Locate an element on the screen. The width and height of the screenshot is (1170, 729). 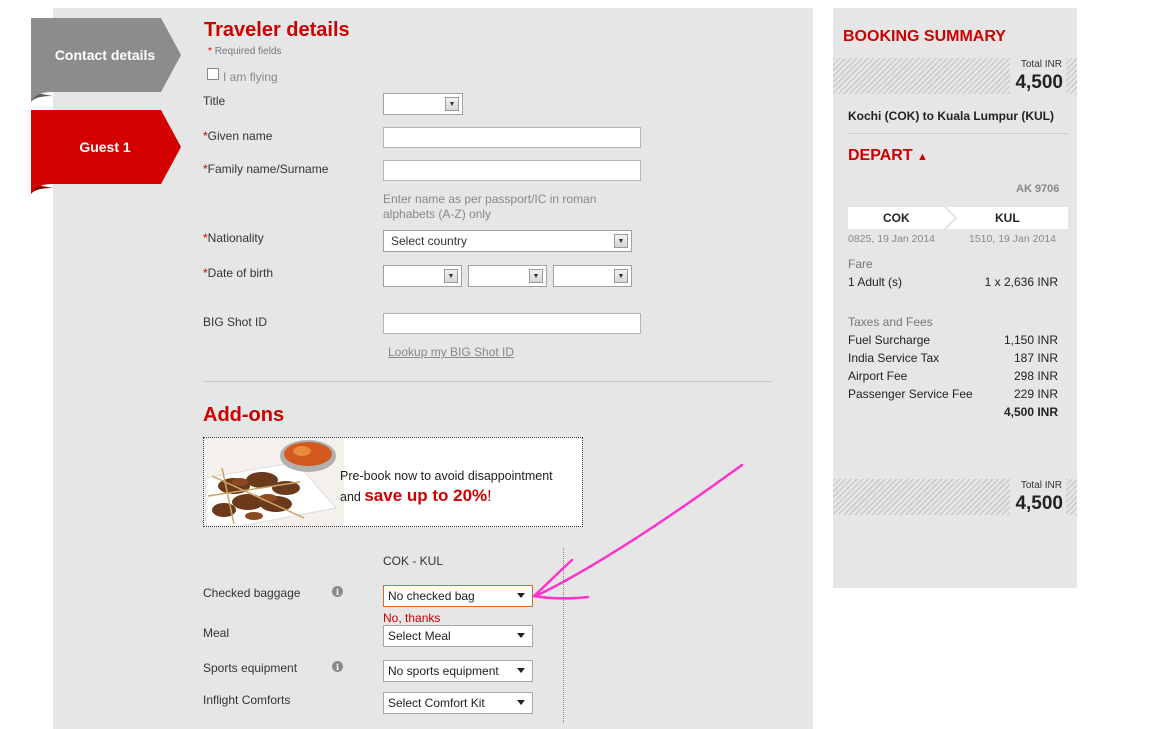
route-title: Kochi (COK) to Kuala Lumpur (KUL) is located at coordinates (951, 116).